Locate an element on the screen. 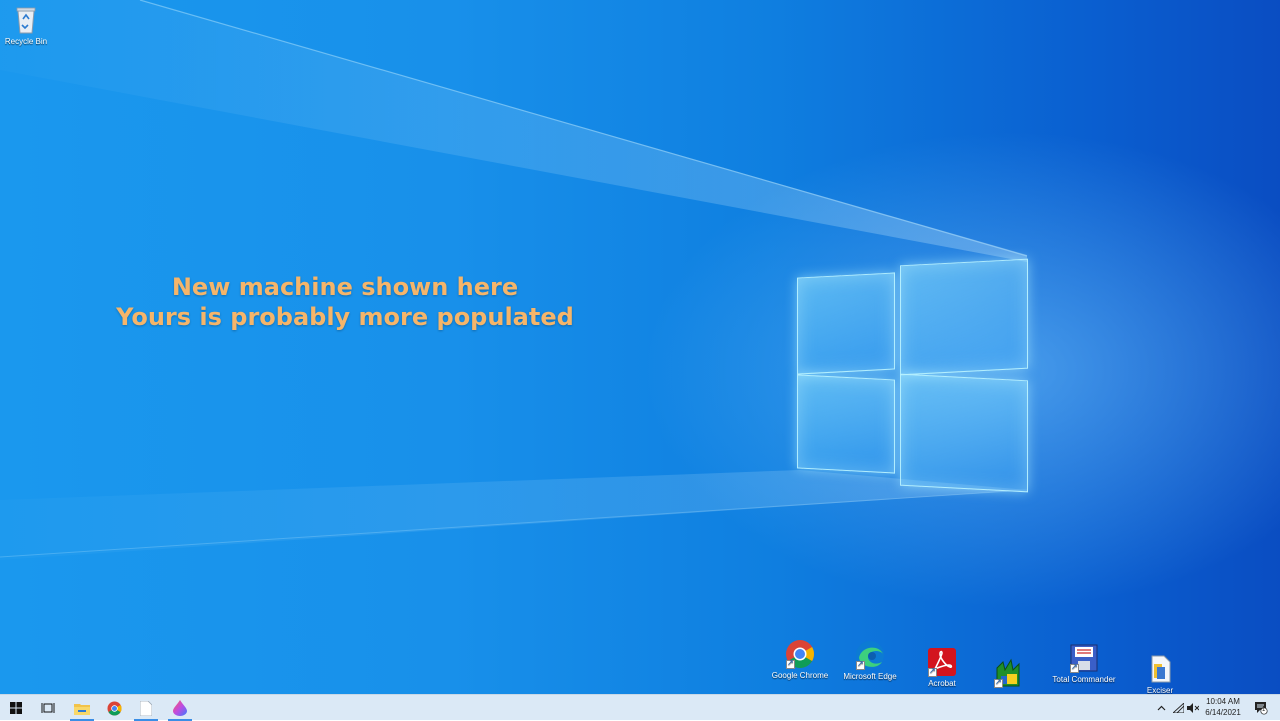 The height and width of the screenshot is (721, 1280). file-explorer-icon is located at coordinates (82, 709).